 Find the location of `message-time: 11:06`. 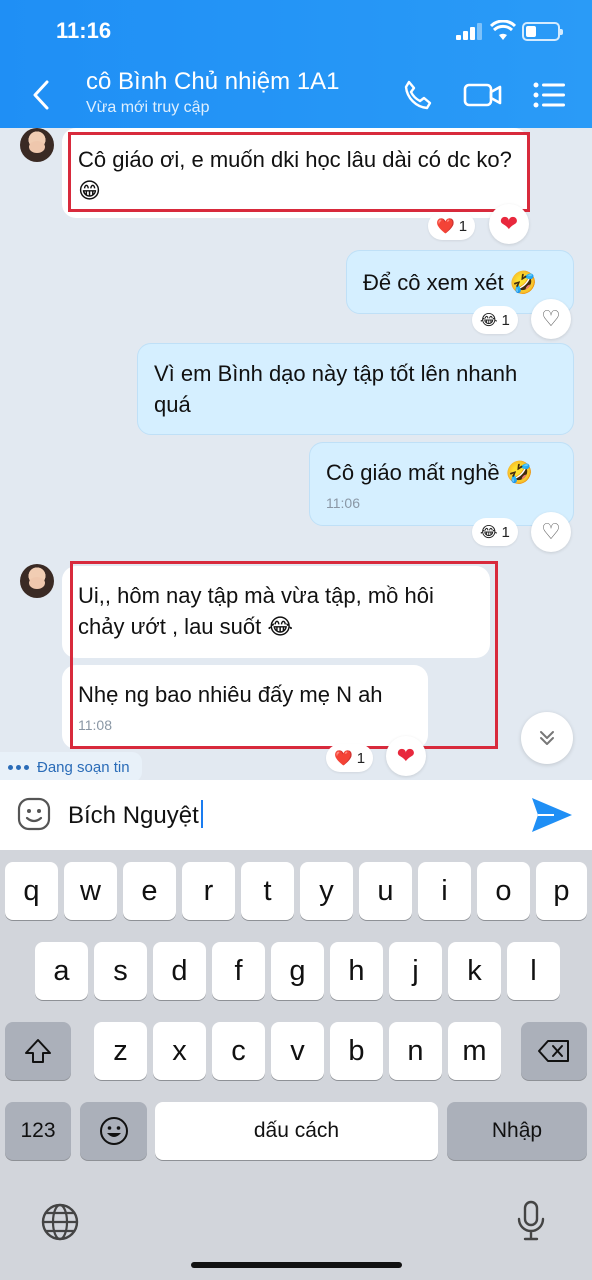

message-time: 11:06 is located at coordinates (343, 503).